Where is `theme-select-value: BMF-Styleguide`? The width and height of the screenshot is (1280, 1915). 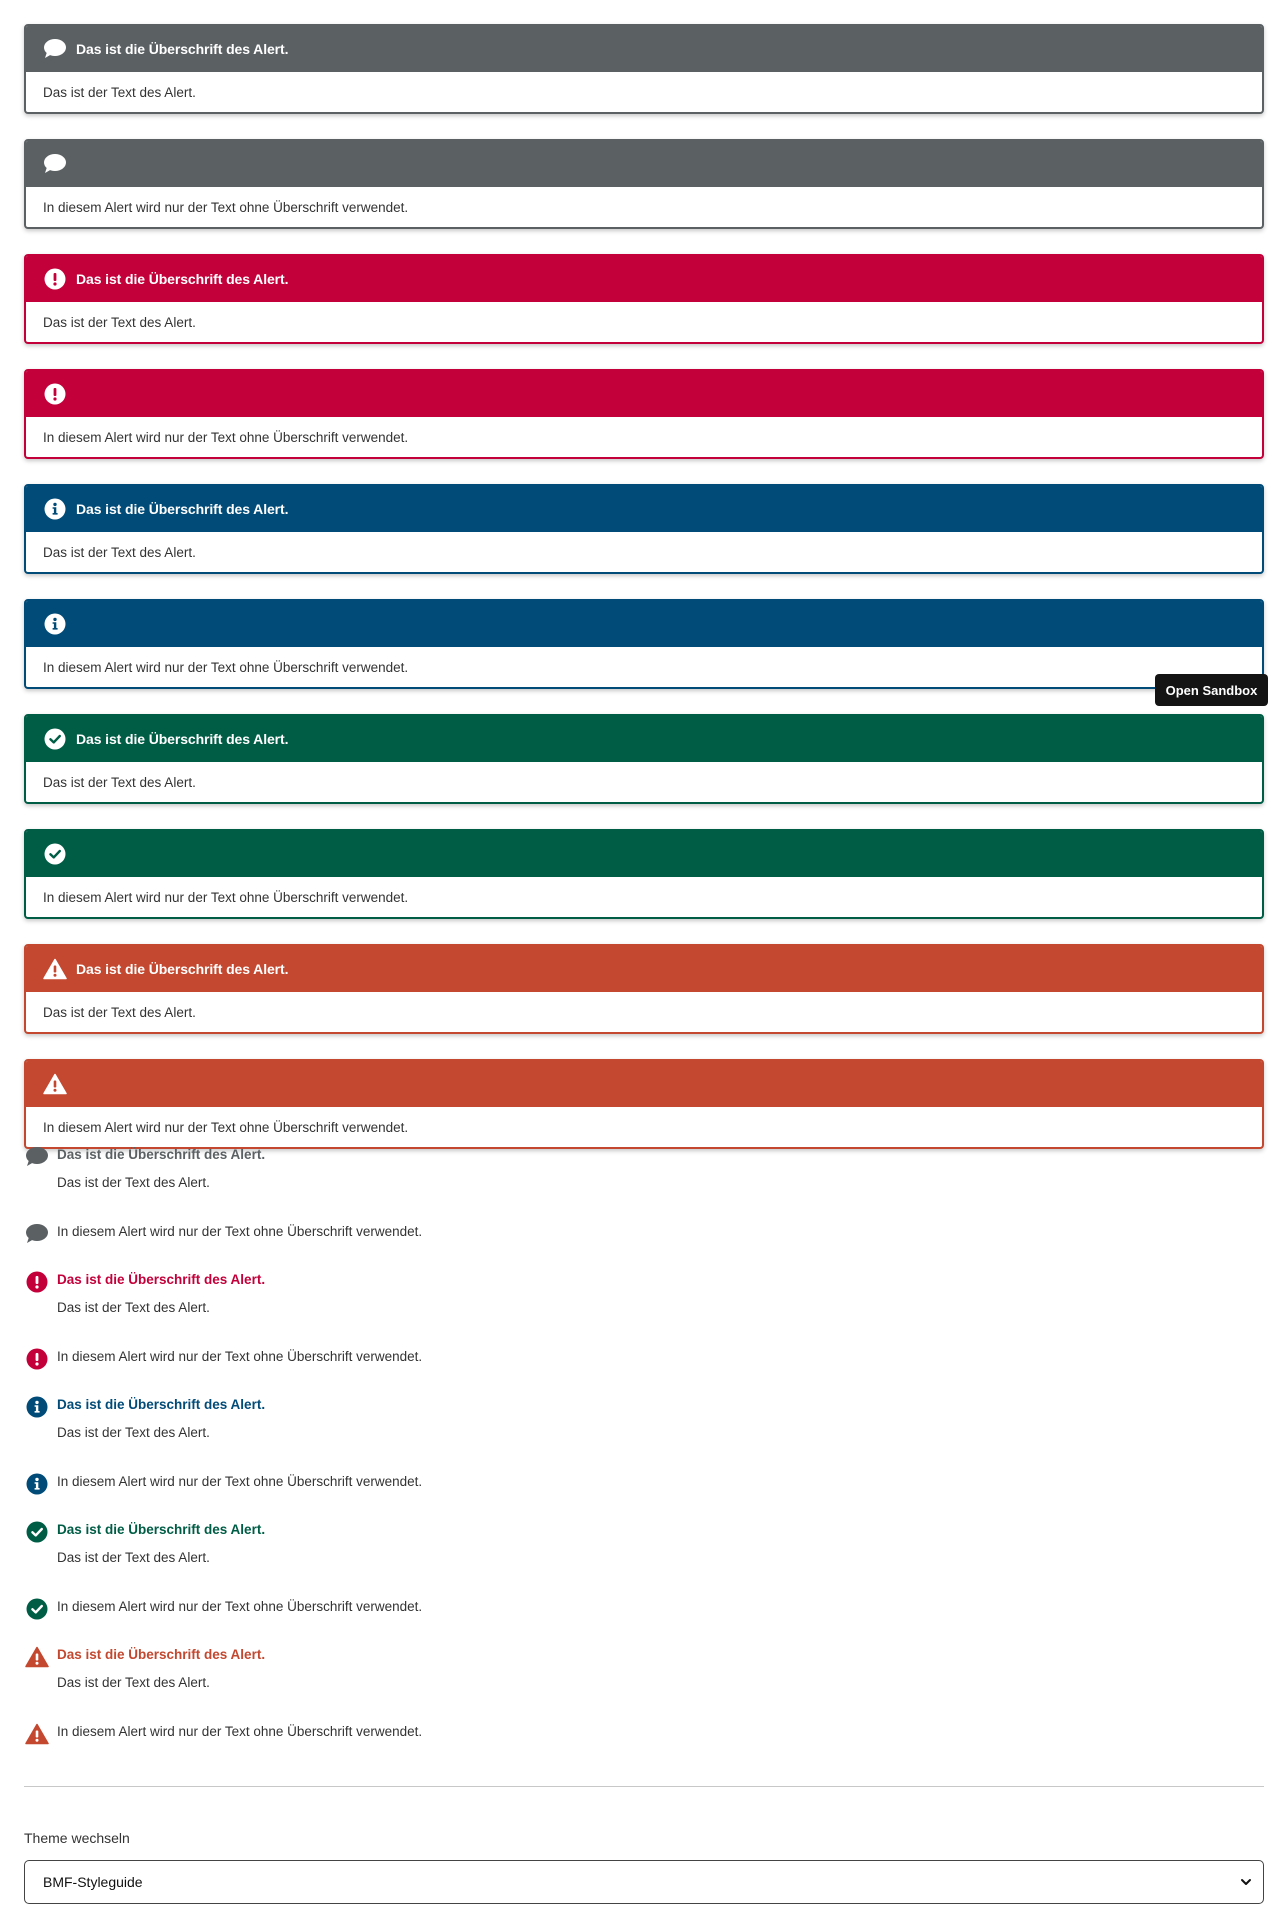
theme-select-value: BMF-Styleguide is located at coordinates (93, 1882).